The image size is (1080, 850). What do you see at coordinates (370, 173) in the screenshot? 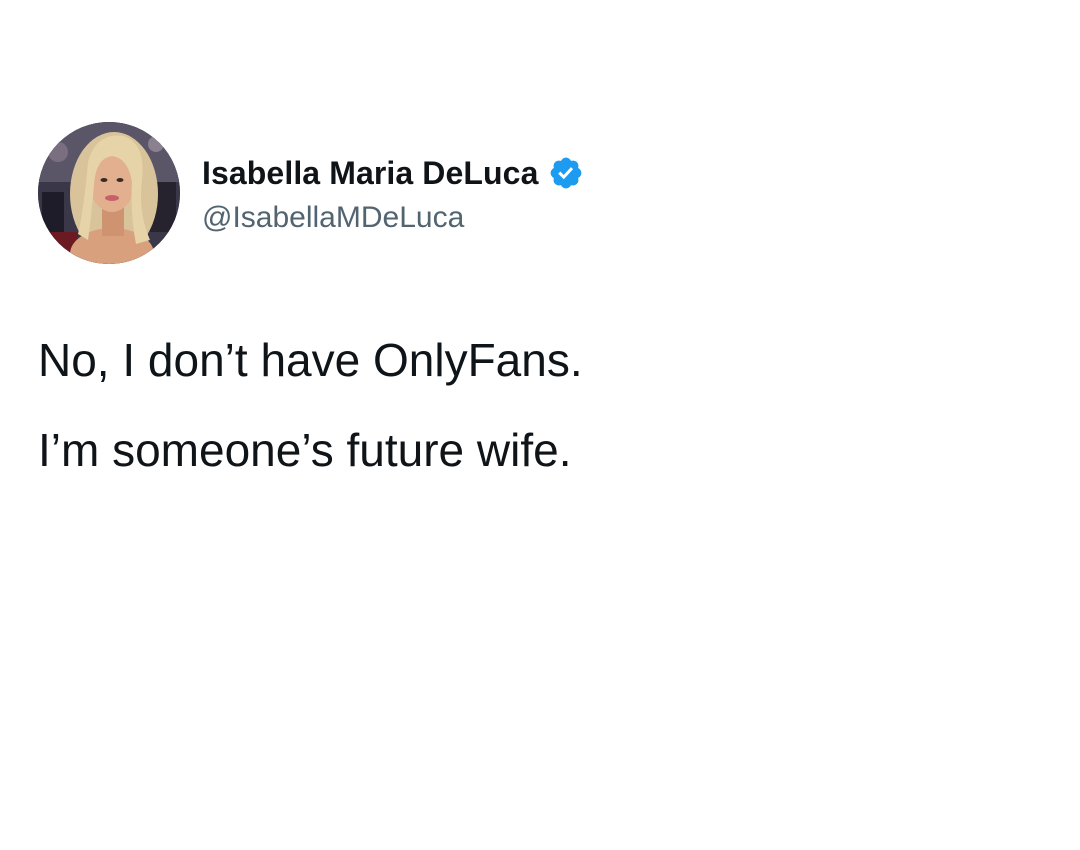
I see `display-name: Isabella Maria DeLuca` at bounding box center [370, 173].